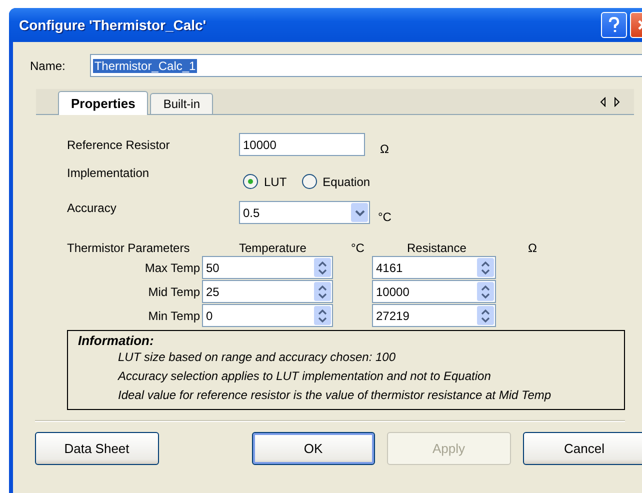 The image size is (642, 493). What do you see at coordinates (113, 25) in the screenshot?
I see `window-title: Configure 'Thermistor_Calc'` at bounding box center [113, 25].